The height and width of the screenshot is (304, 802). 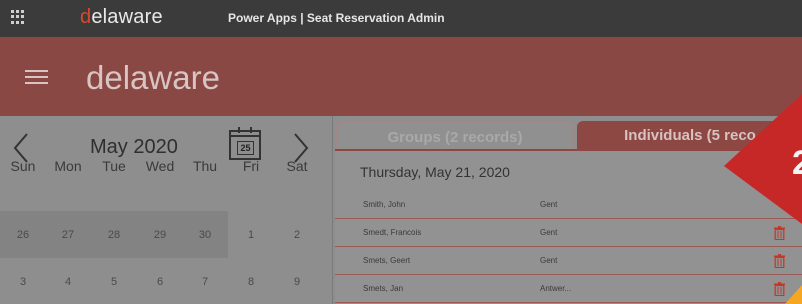 I want to click on brand-logo: delaware, so click(x=153, y=77).